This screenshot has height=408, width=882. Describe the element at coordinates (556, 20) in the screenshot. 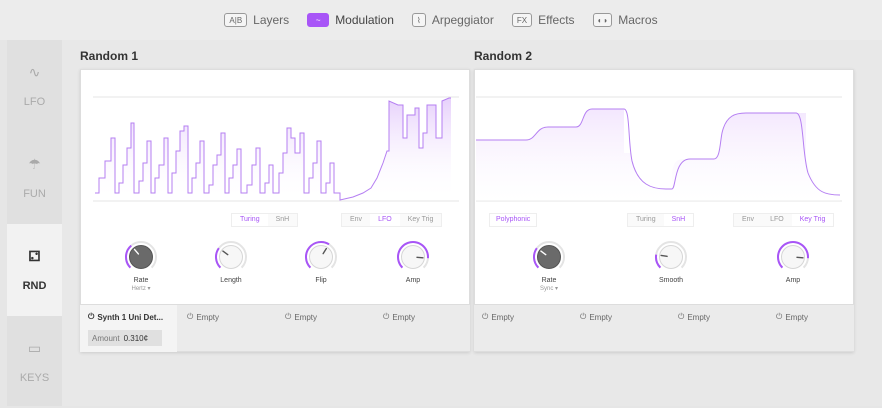

I see `tab-label: Effects` at that location.